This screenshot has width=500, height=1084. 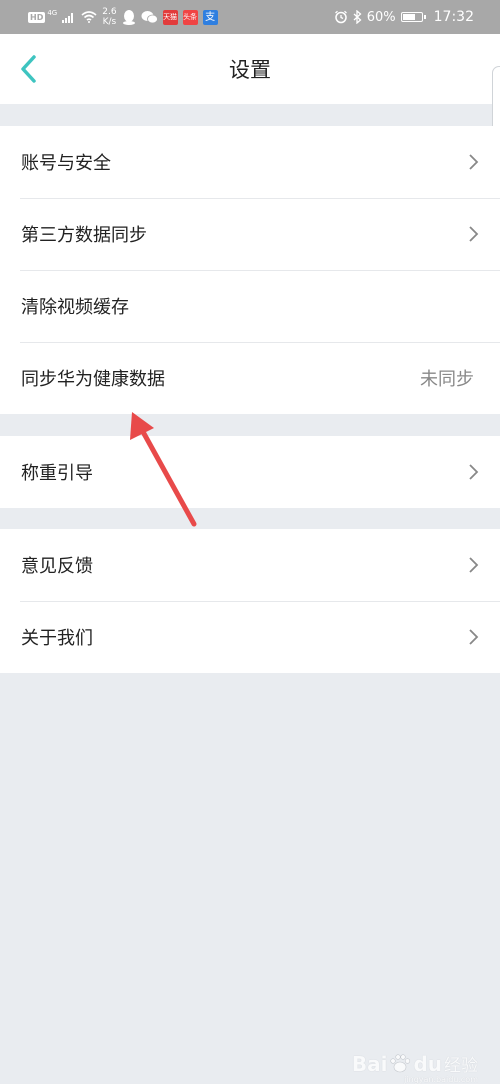 I want to click on settings-item-weighing-guide: 称重引导, so click(x=250, y=472).